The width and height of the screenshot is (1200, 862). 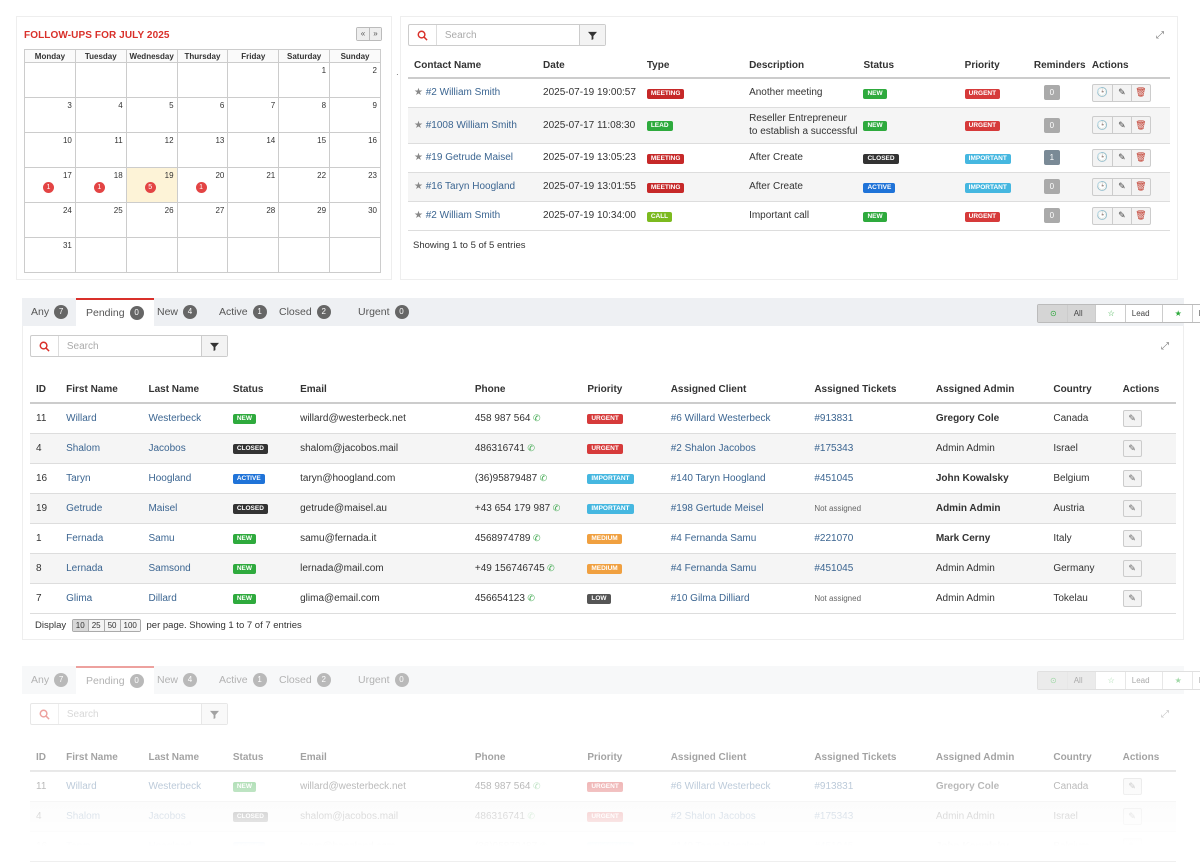 What do you see at coordinates (304, 80) in the screenshot?
I see `calendar-day: 1` at bounding box center [304, 80].